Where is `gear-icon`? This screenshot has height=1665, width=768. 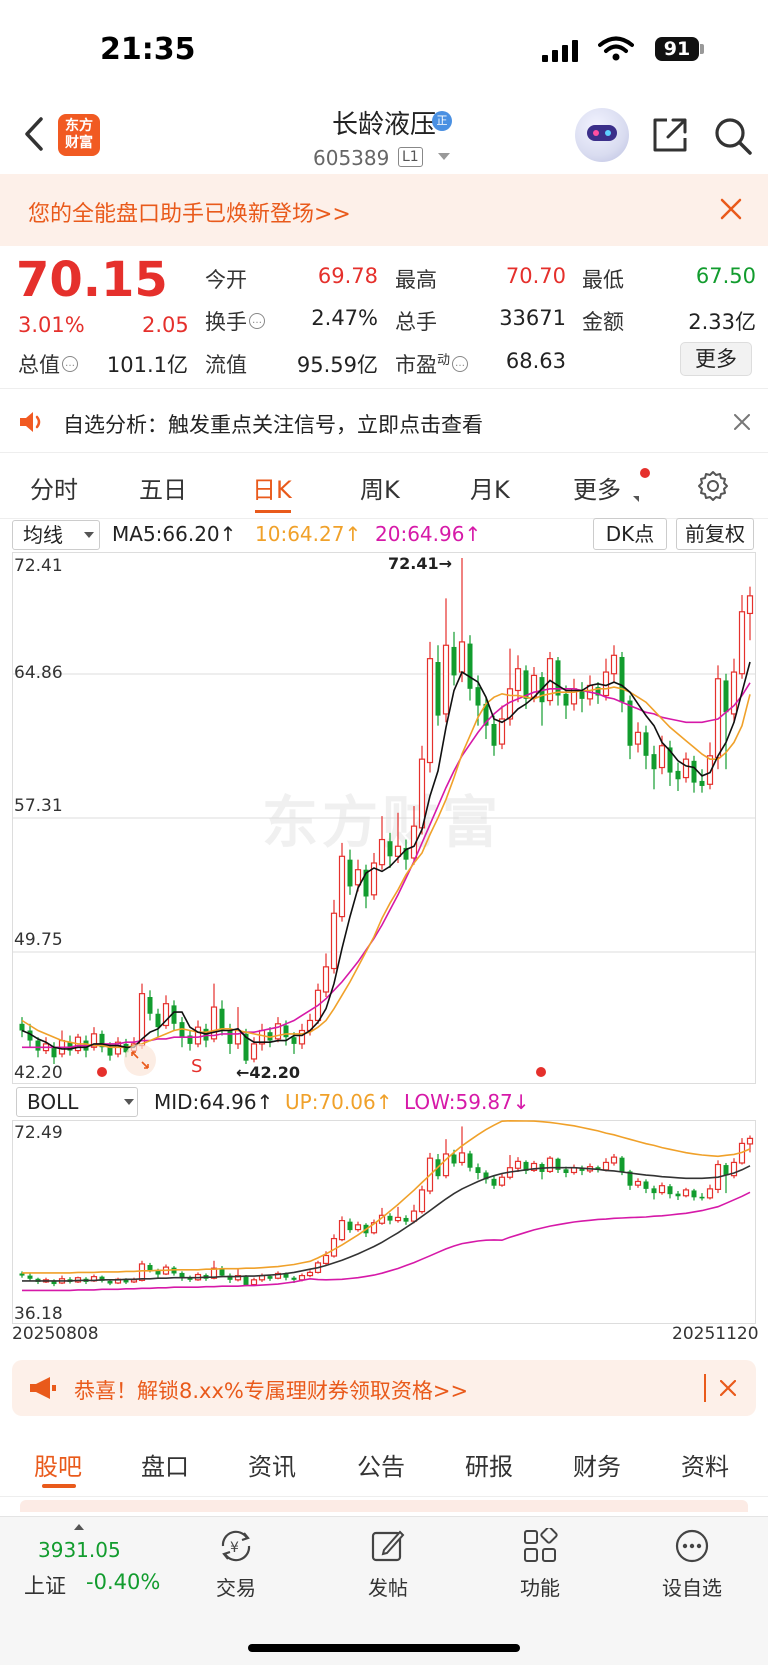
gear-icon is located at coordinates (713, 486).